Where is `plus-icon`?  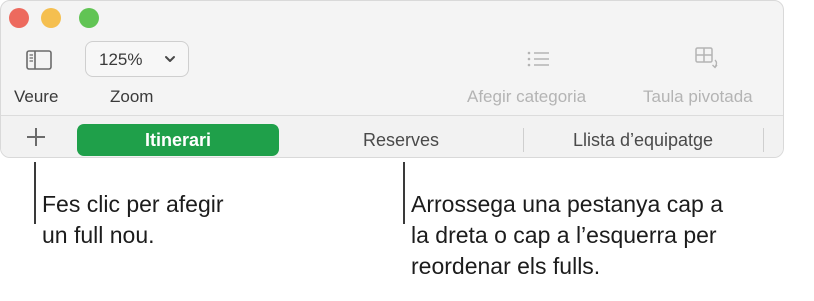 plus-icon is located at coordinates (36, 137).